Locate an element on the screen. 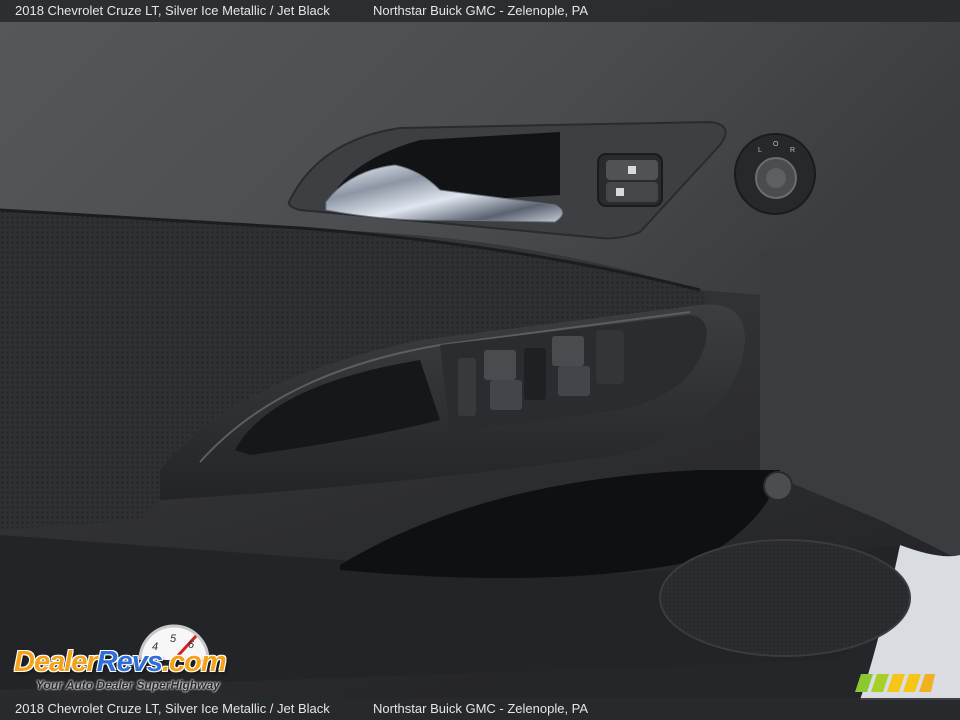 This screenshot has height=720, width=960. unlock-button is located at coordinates (632, 192).